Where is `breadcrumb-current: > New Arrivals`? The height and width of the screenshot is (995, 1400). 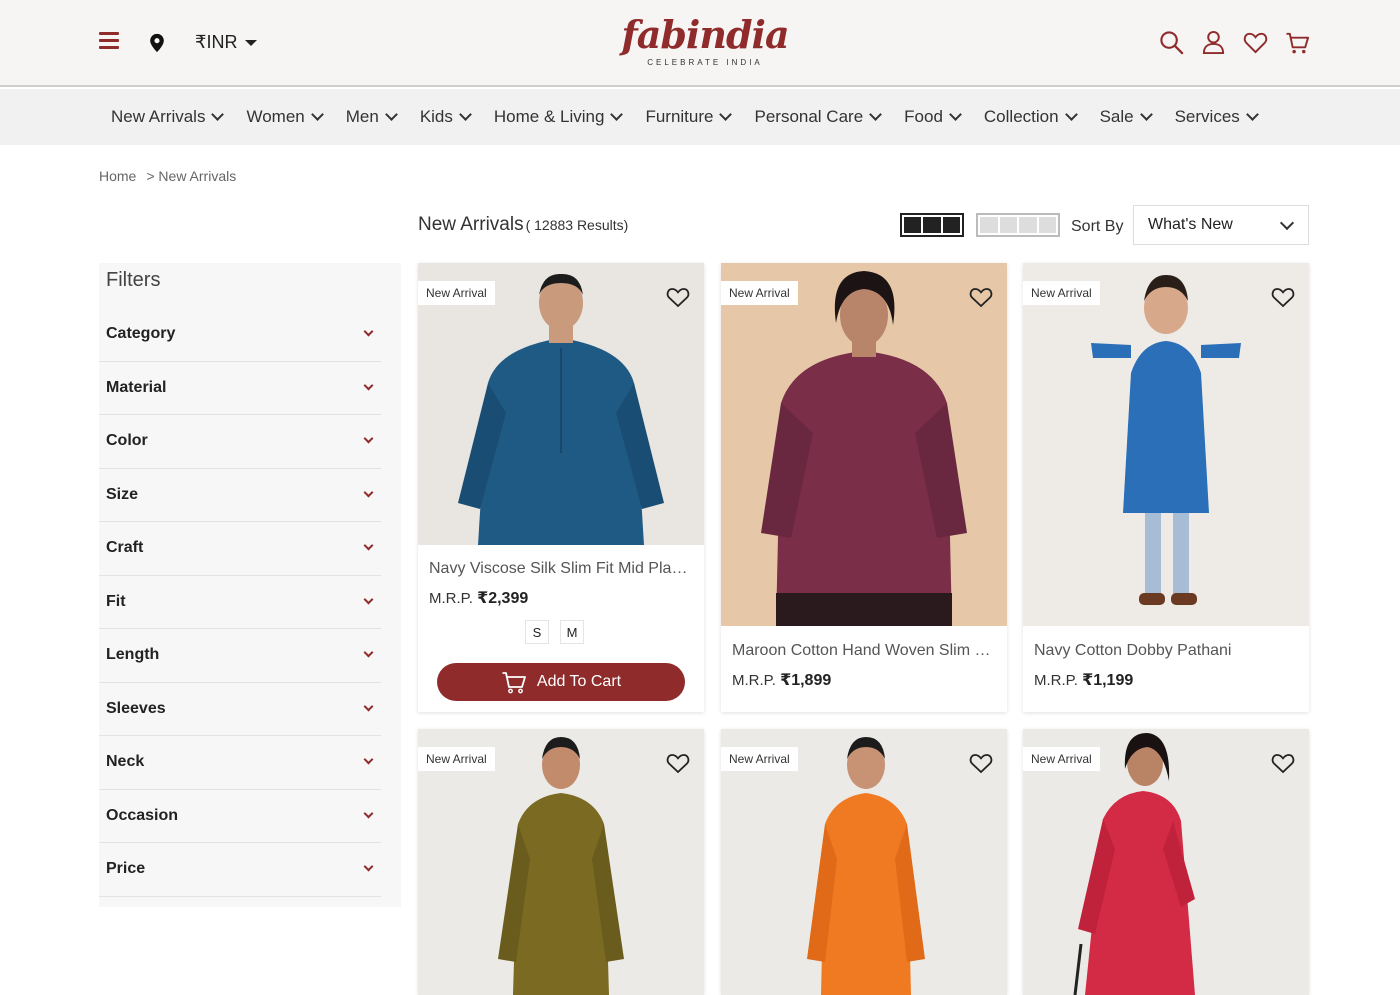 breadcrumb-current: > New Arrivals is located at coordinates (191, 176).